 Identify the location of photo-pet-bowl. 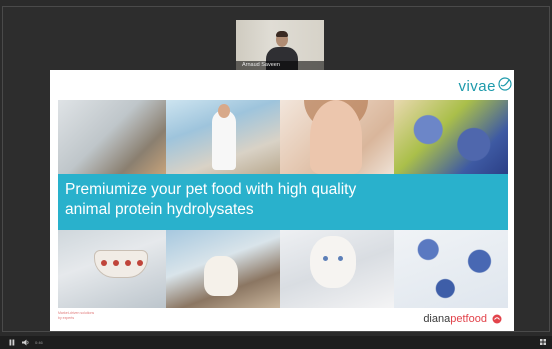
(112, 269).